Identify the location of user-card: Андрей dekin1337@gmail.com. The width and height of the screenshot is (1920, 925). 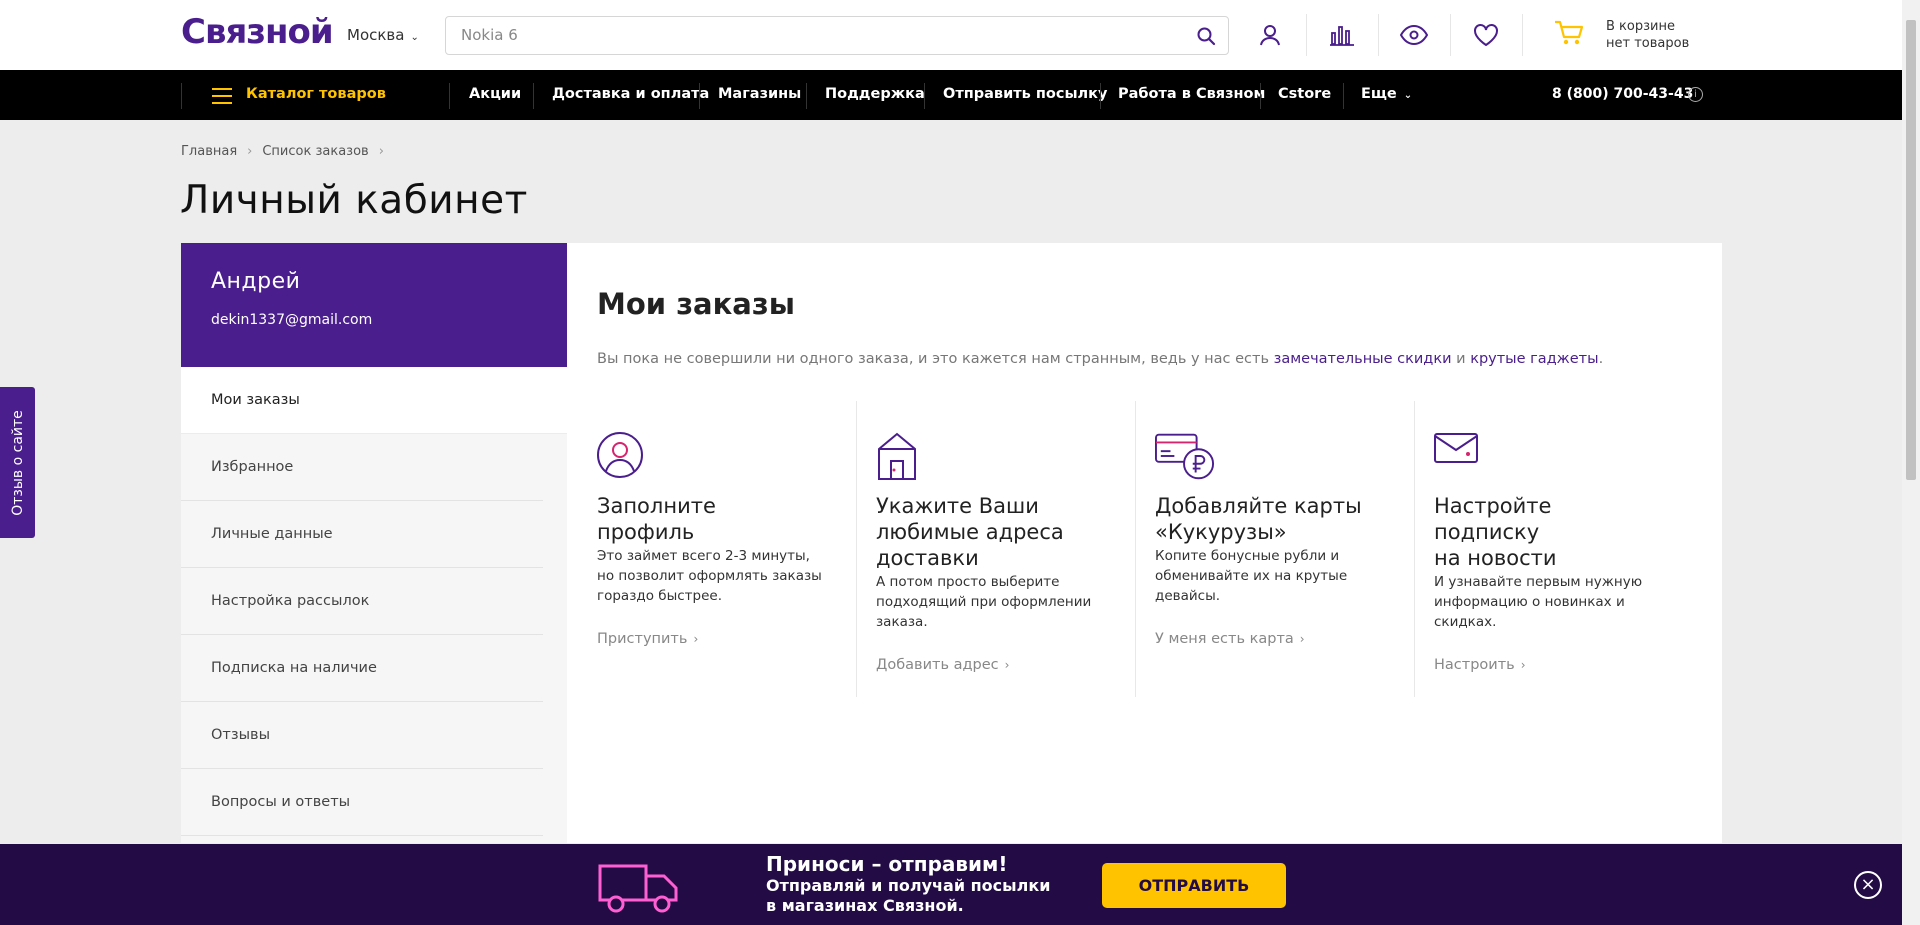
(374, 305).